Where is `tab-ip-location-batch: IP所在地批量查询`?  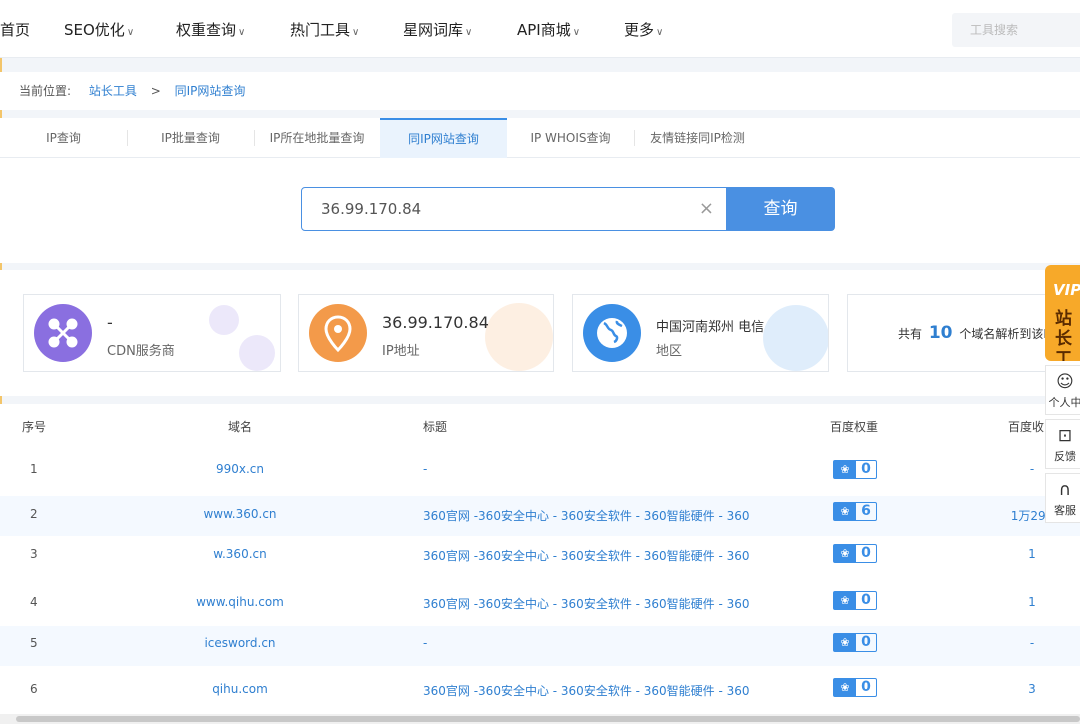 tab-ip-location-batch: IP所在地批量查询 is located at coordinates (317, 138).